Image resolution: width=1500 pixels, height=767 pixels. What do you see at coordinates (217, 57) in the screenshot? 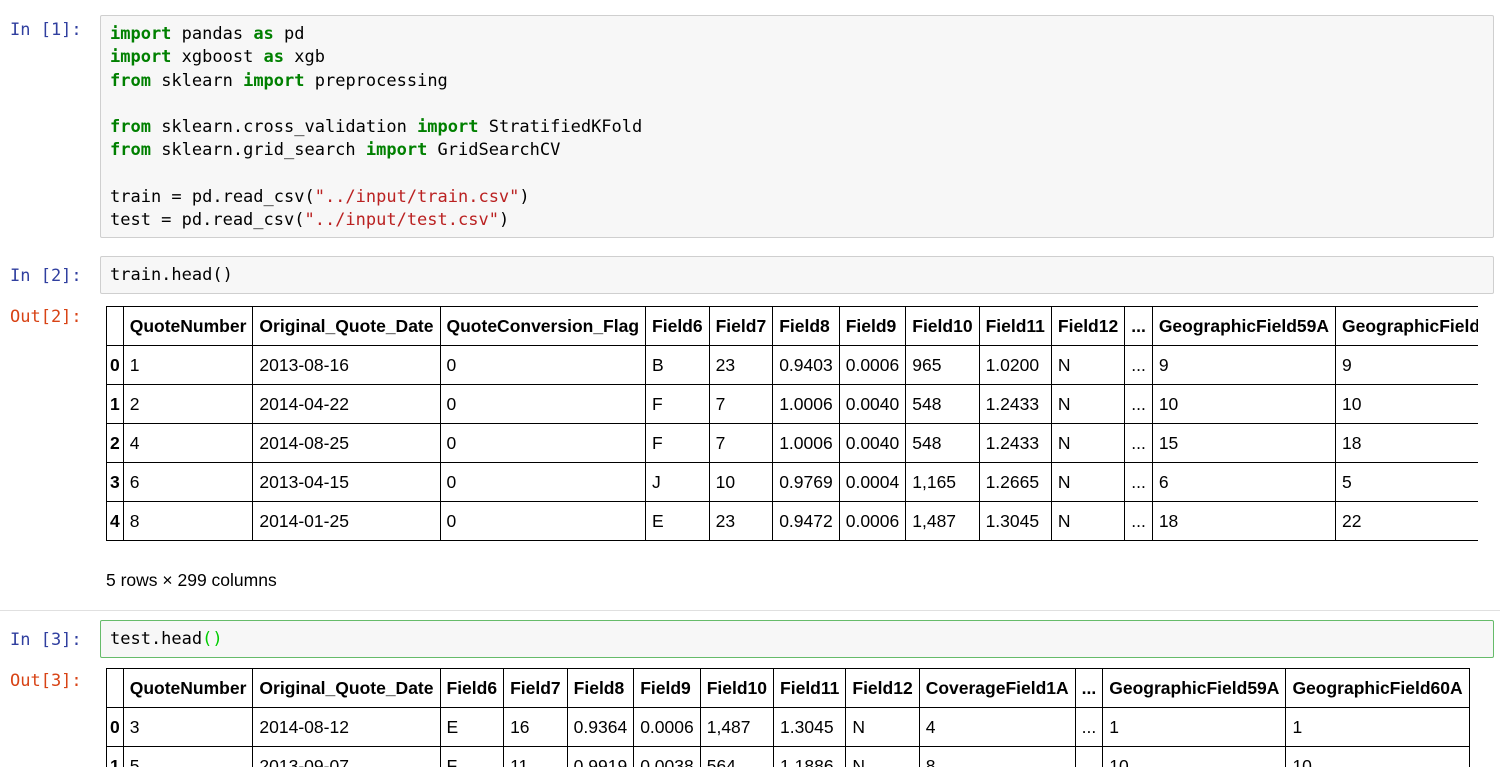
I see `code-token: xgboost` at bounding box center [217, 57].